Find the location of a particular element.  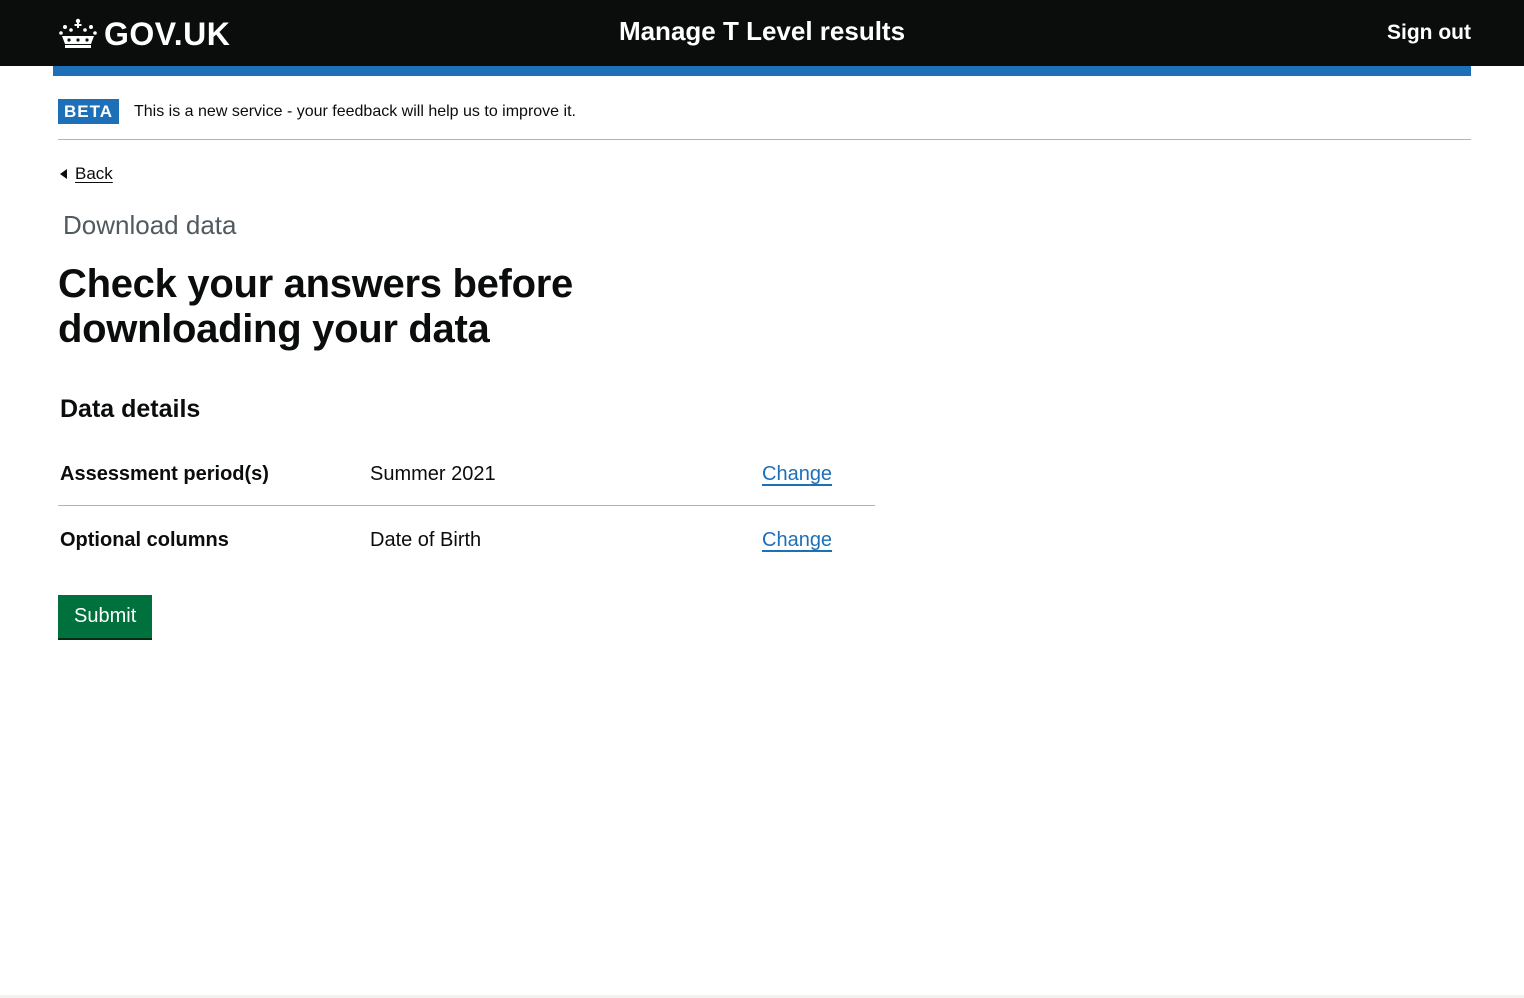

back-link-label: Back is located at coordinates (94, 173).